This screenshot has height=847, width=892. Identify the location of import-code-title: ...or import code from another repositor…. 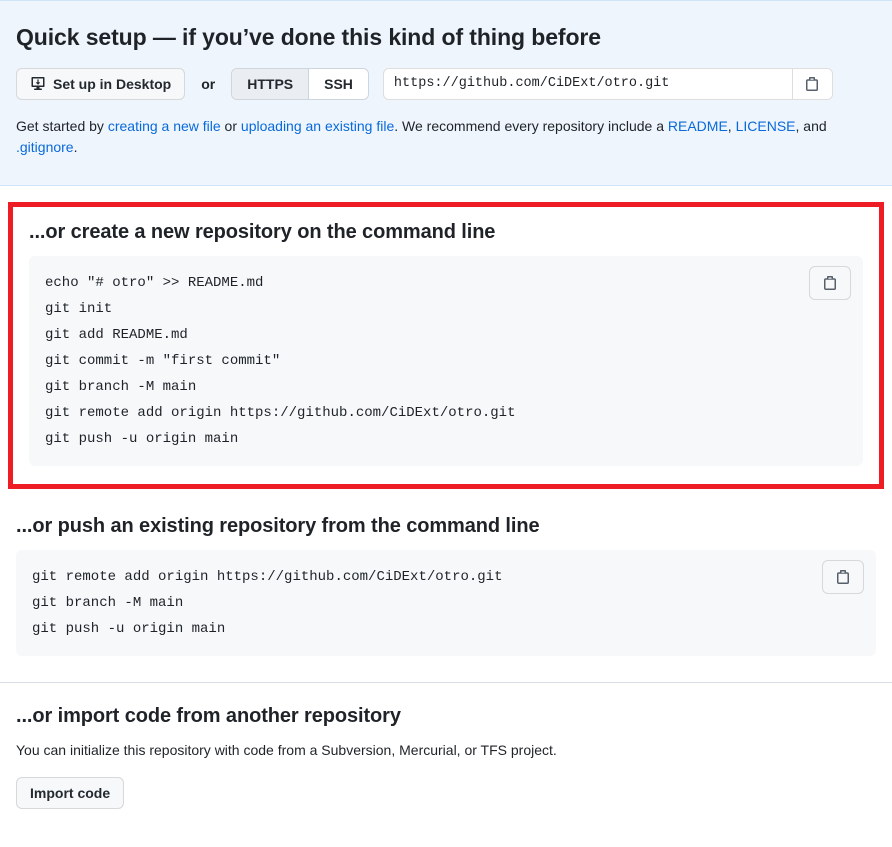
(208, 716).